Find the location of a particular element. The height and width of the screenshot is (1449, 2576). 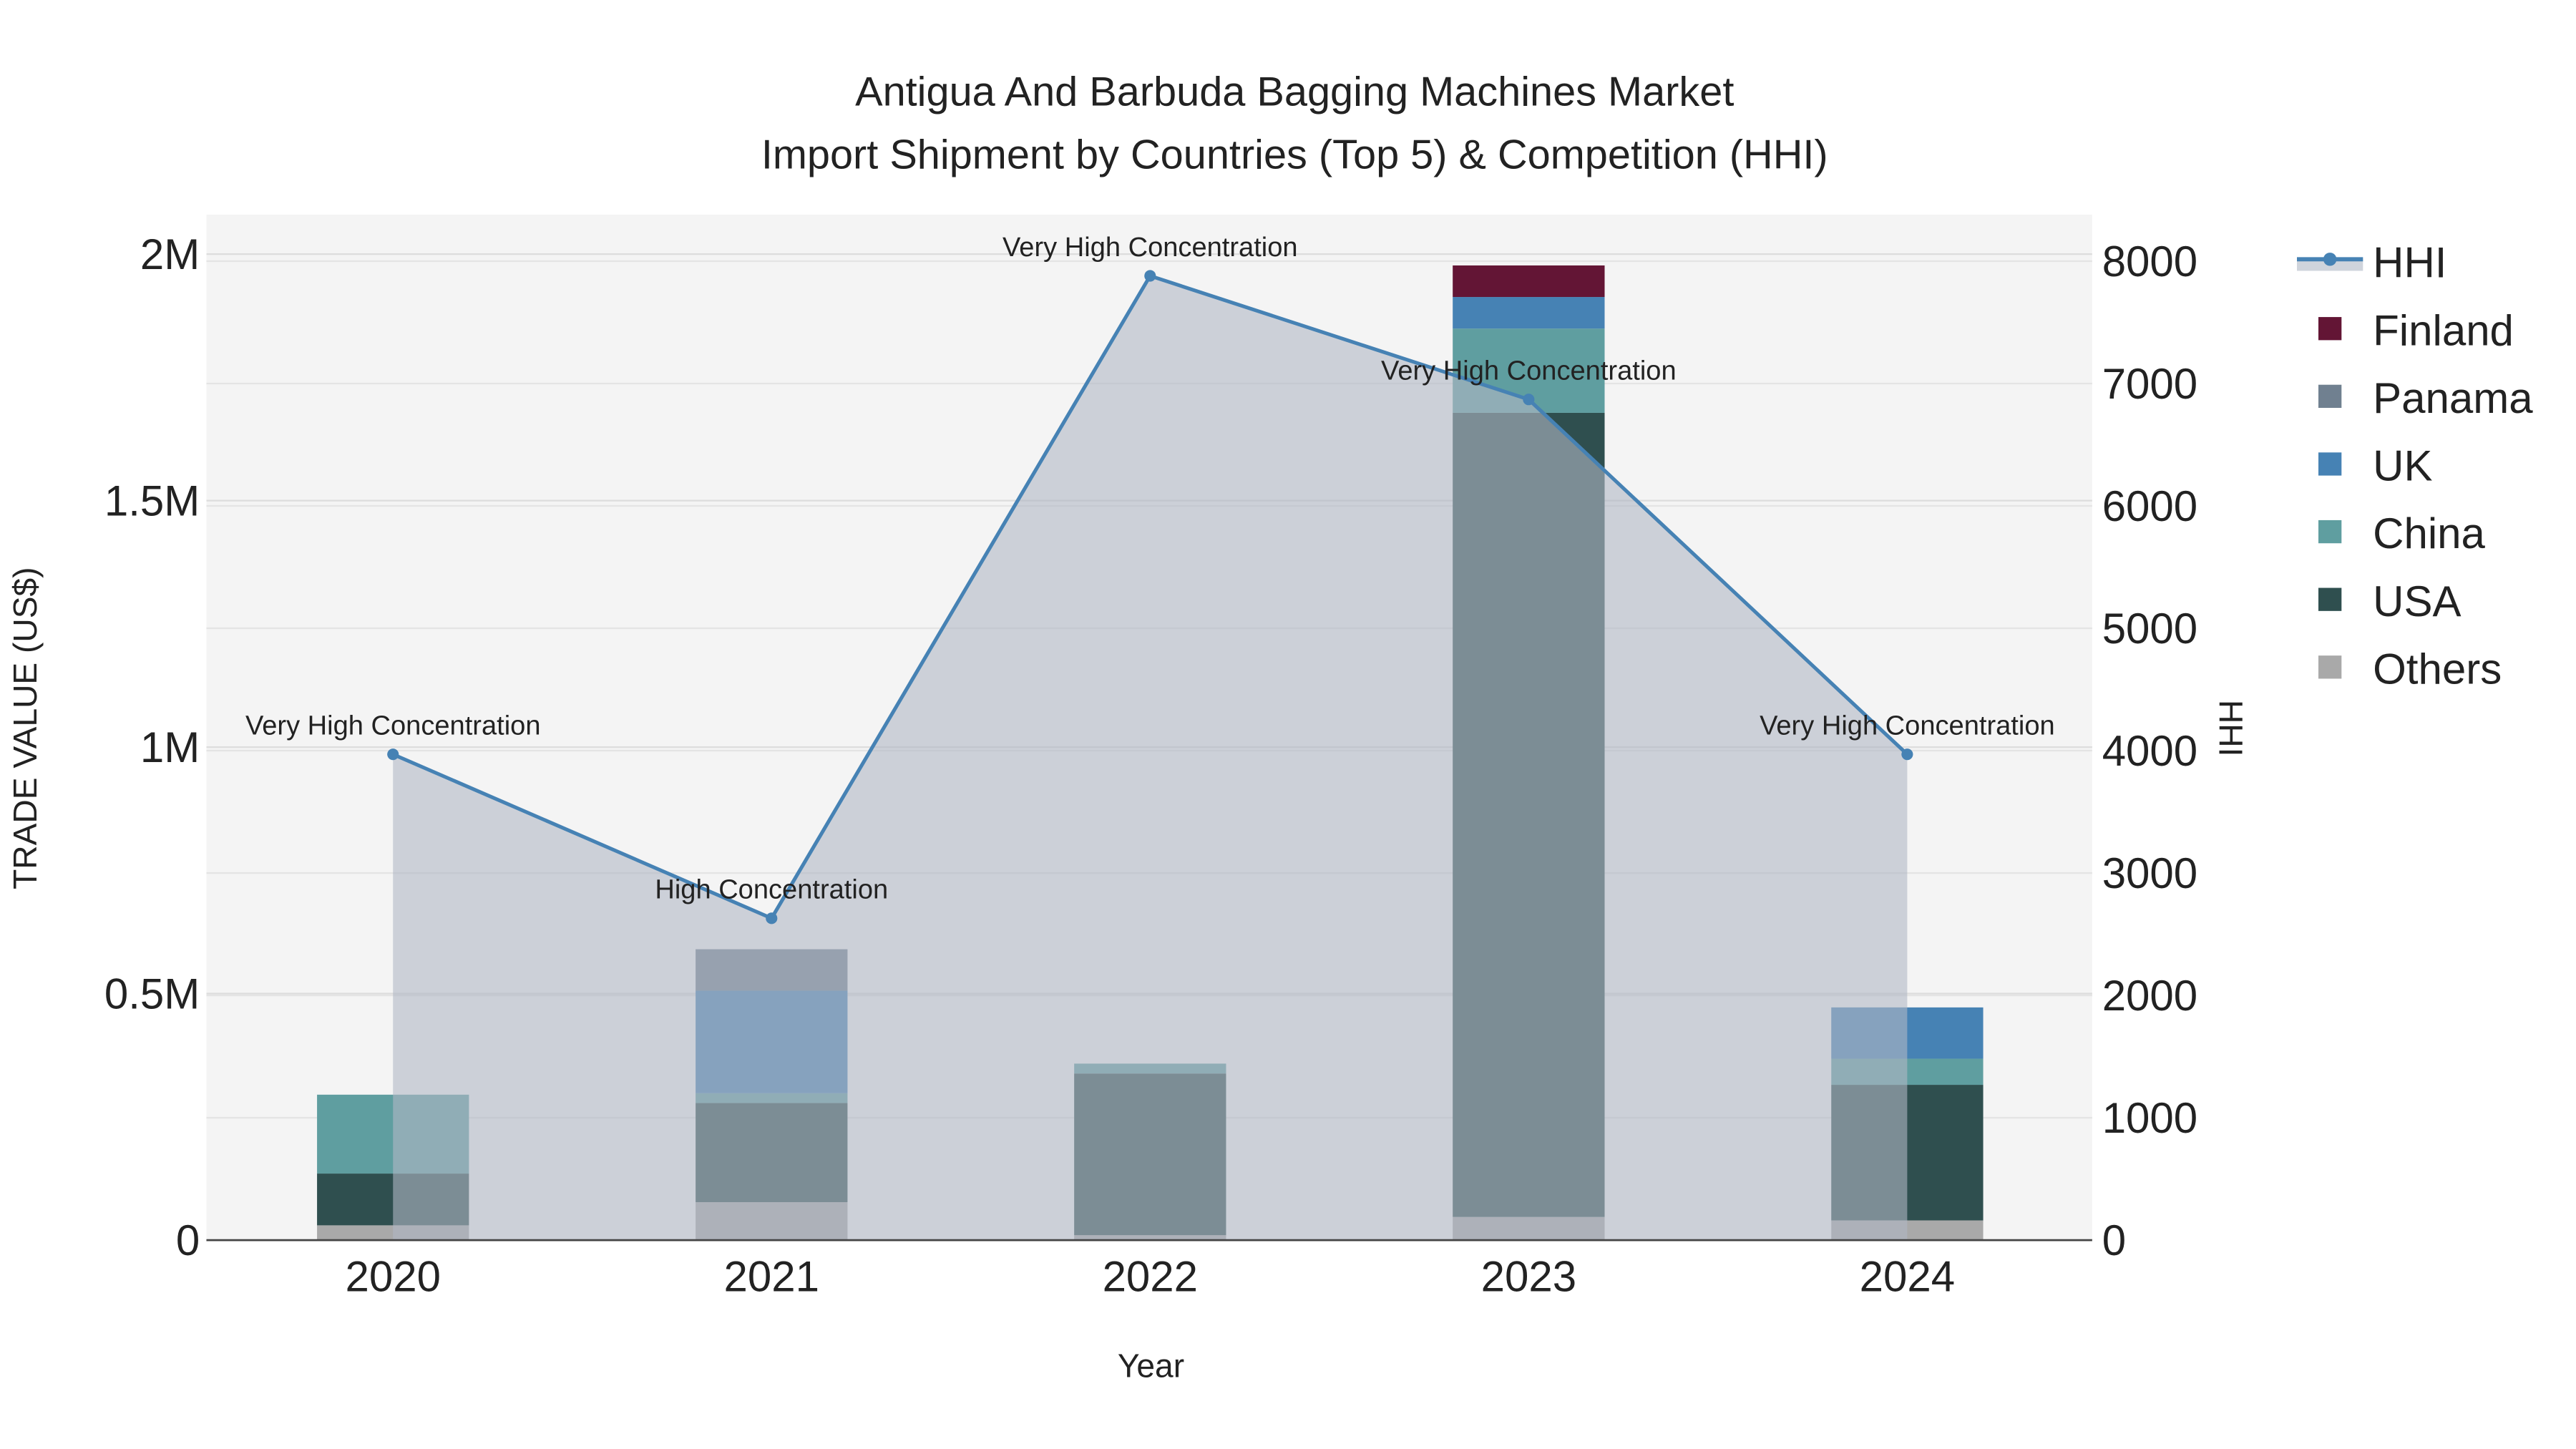

legend-item-china: China is located at coordinates (2402, 533).